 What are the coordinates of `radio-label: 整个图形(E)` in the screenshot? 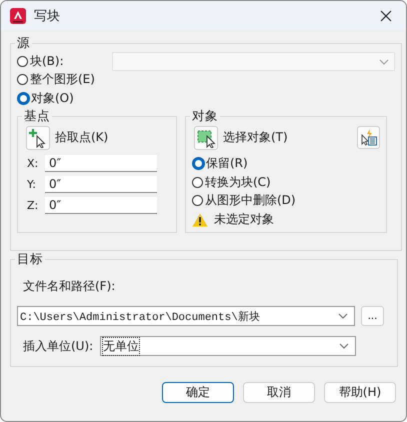 It's located at (62, 79).